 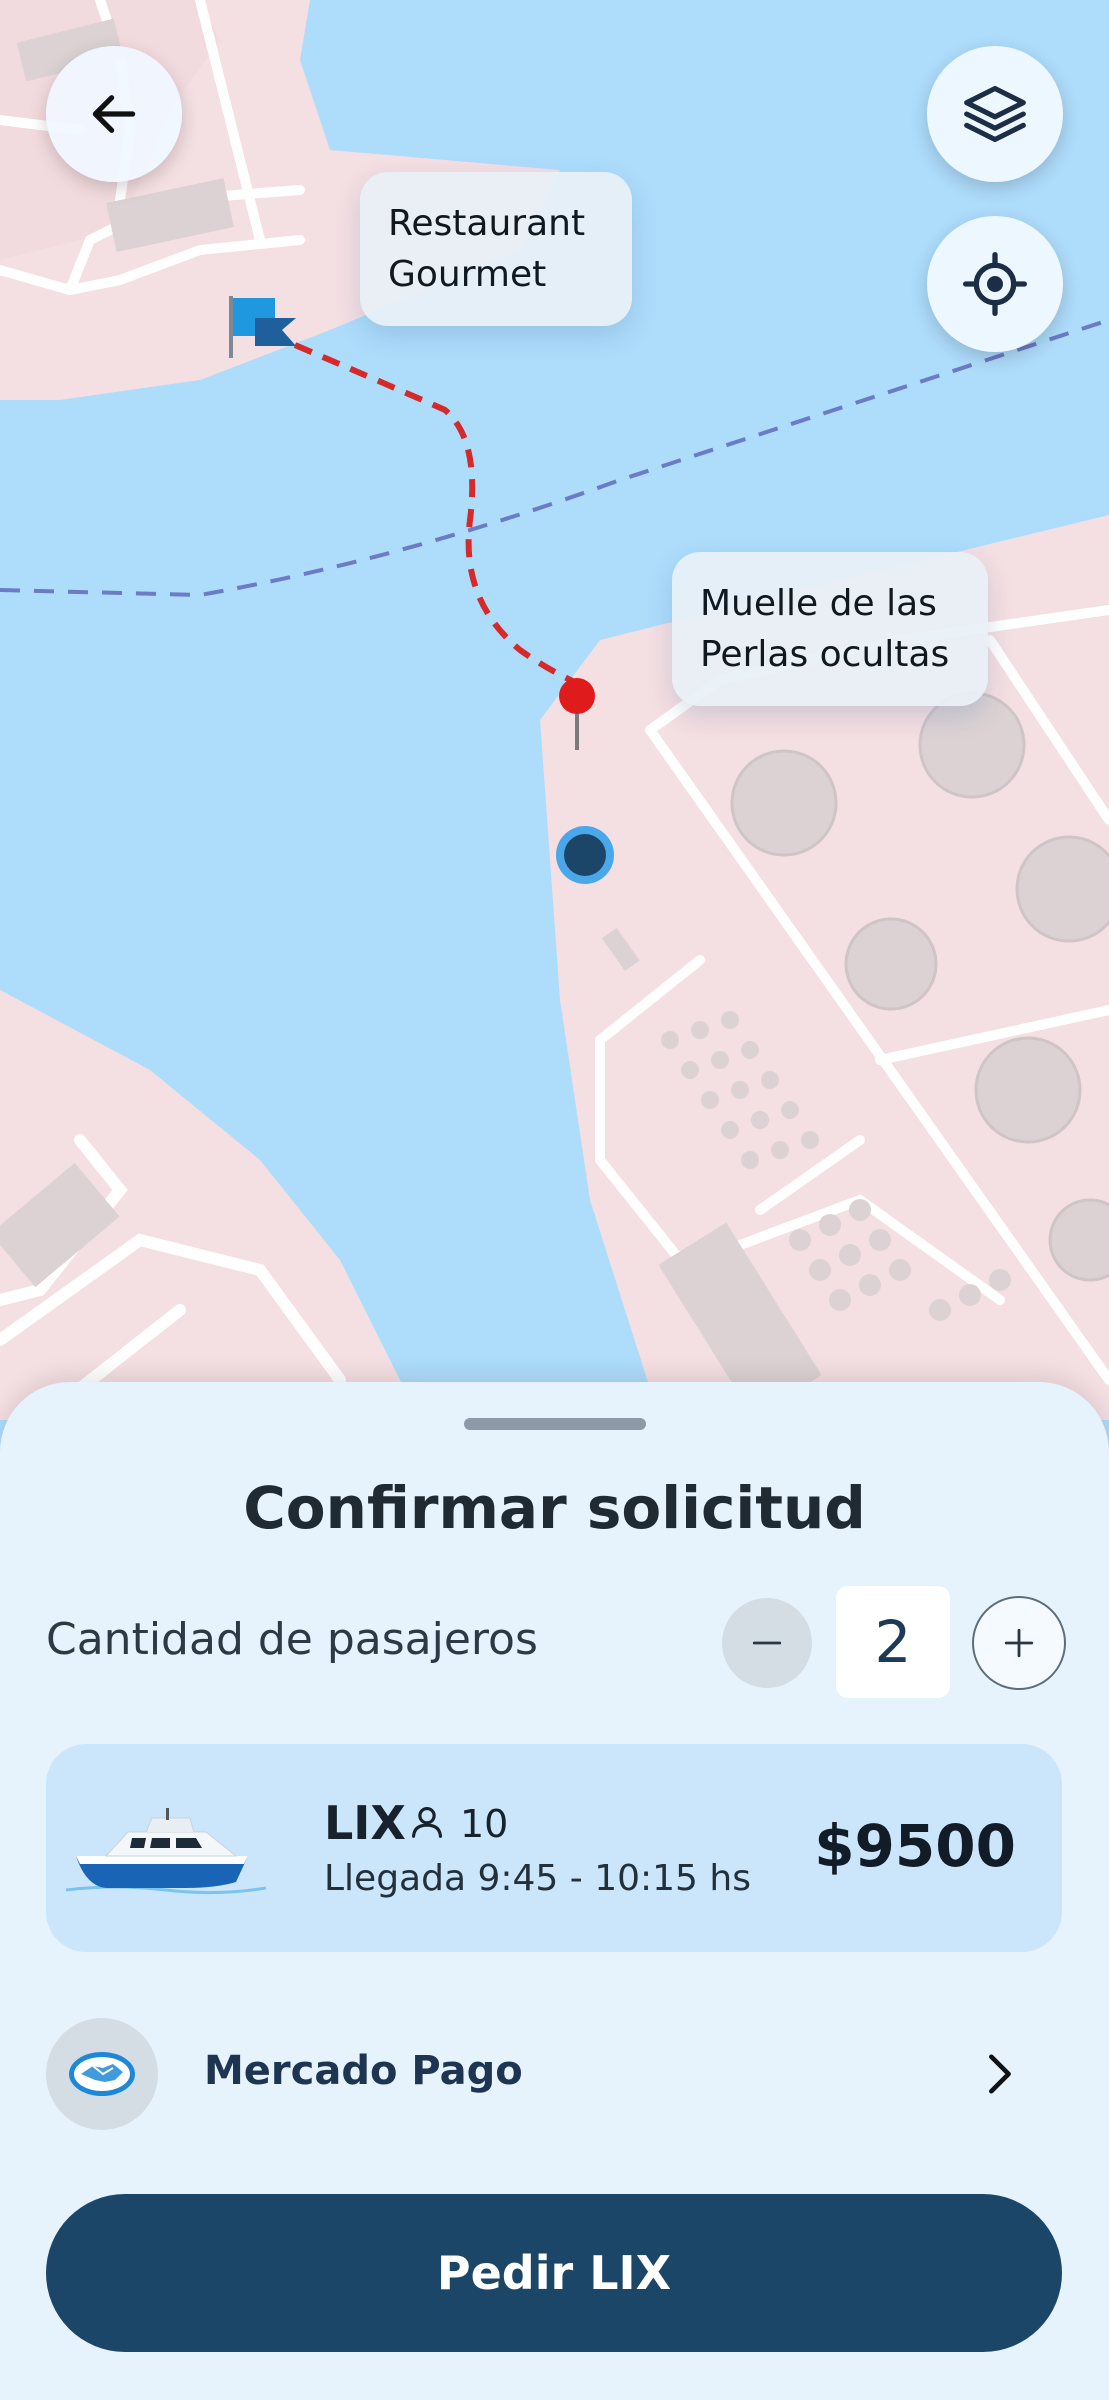 What do you see at coordinates (166, 1851) in the screenshot?
I see `boat-icon` at bounding box center [166, 1851].